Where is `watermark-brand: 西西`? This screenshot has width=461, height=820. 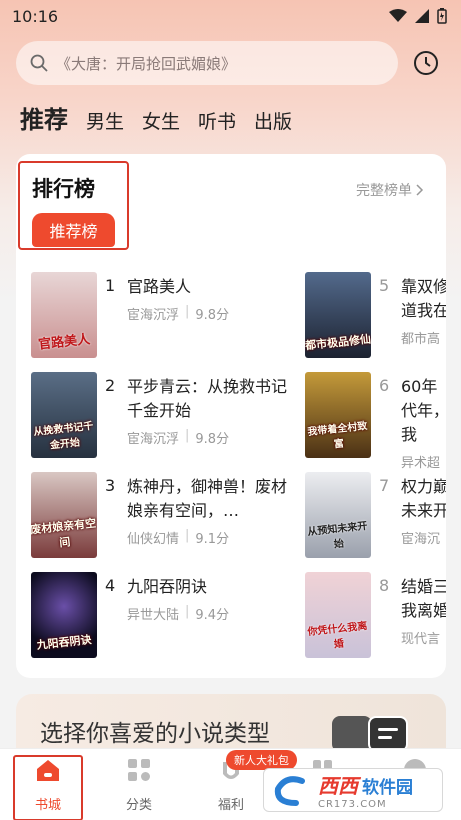 watermark-brand: 西西 is located at coordinates (338, 786).